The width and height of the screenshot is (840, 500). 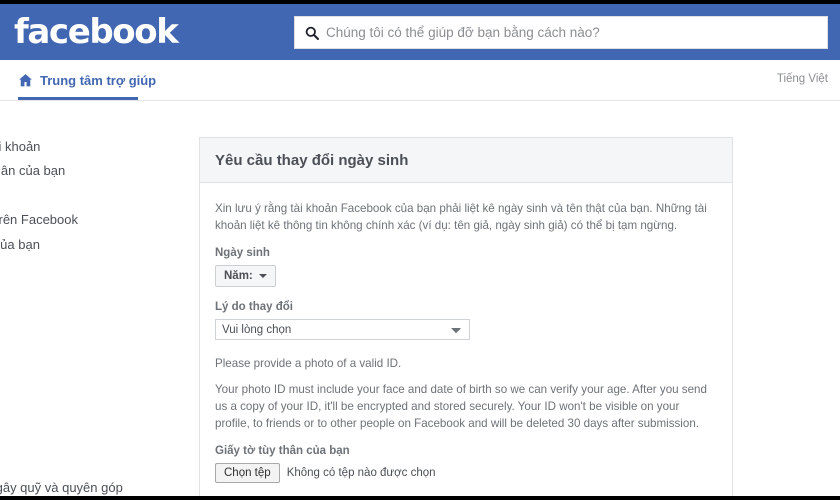 I want to click on card-header: Yêu cầu thay đổi ngày sinh, so click(x=466, y=160).